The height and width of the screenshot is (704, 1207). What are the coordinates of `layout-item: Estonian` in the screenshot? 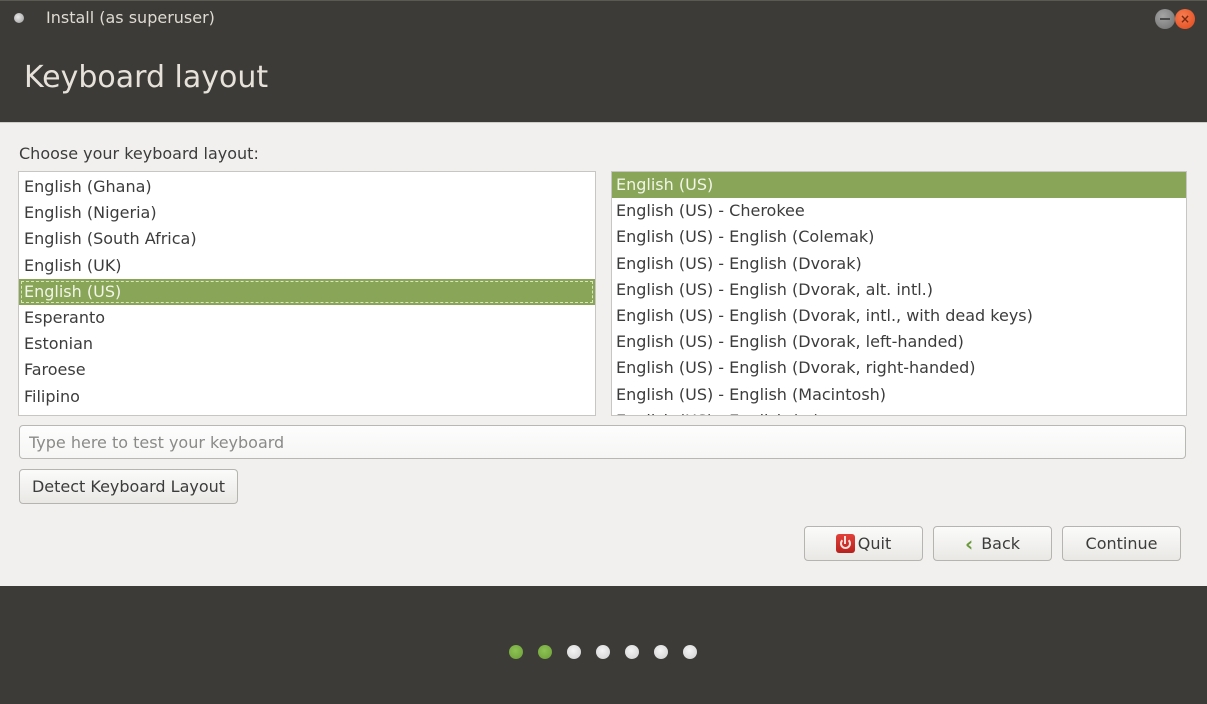 It's located at (307, 344).